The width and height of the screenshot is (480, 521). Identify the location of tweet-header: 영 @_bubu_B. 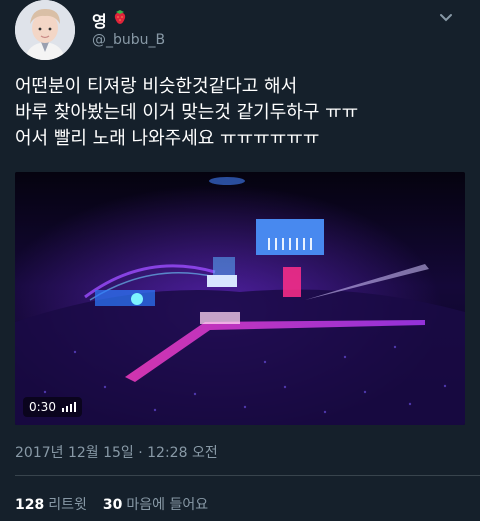
(240, 33).